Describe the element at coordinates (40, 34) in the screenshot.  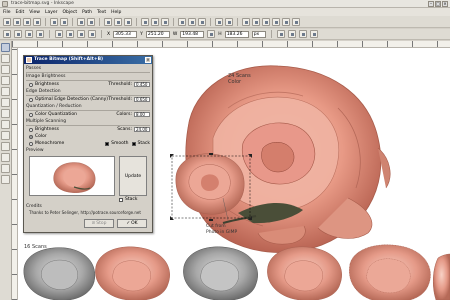
I see `flip-vertical-icon` at that location.